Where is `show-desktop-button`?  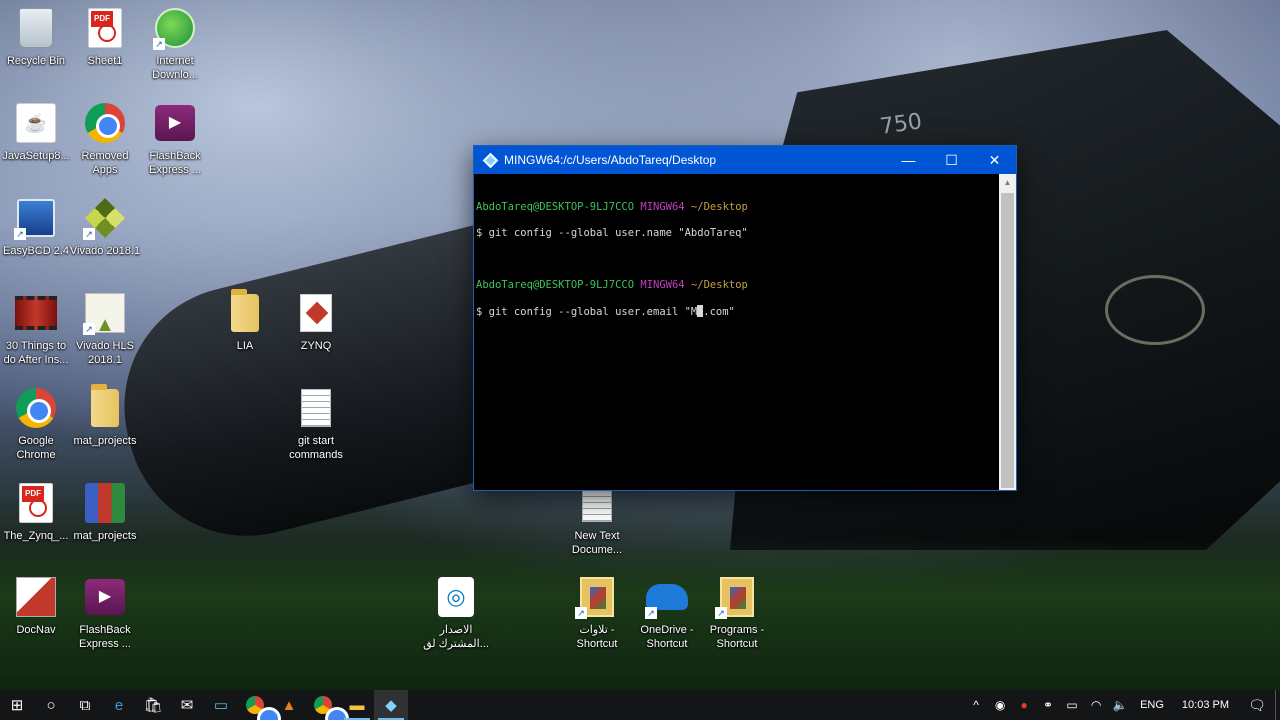 show-desktop-button is located at coordinates (1277, 705).